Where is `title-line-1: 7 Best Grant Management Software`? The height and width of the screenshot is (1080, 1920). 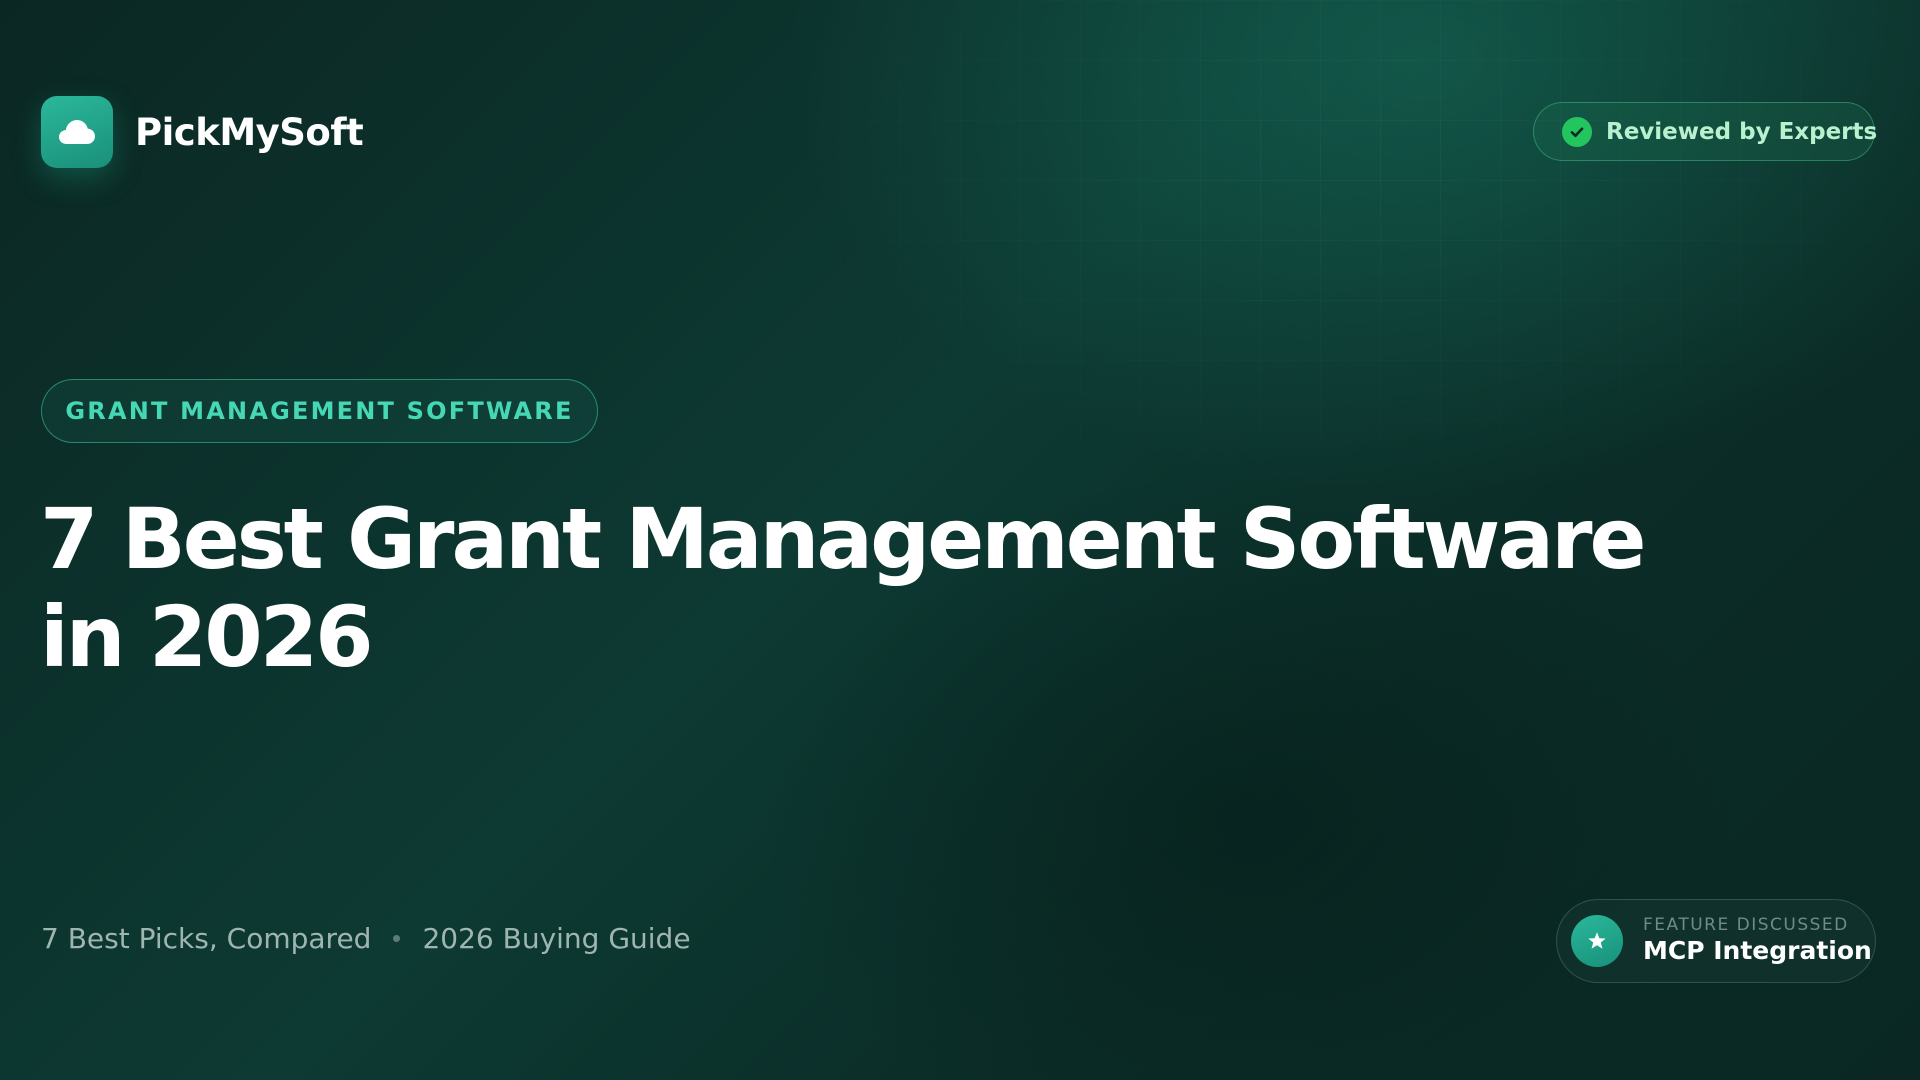 title-line-1: 7 Best Grant Management Software is located at coordinates (843, 539).